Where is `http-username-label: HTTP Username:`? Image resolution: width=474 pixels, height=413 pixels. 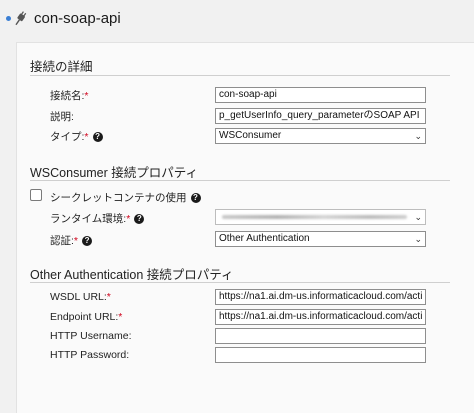 http-username-label: HTTP Username: is located at coordinates (91, 336).